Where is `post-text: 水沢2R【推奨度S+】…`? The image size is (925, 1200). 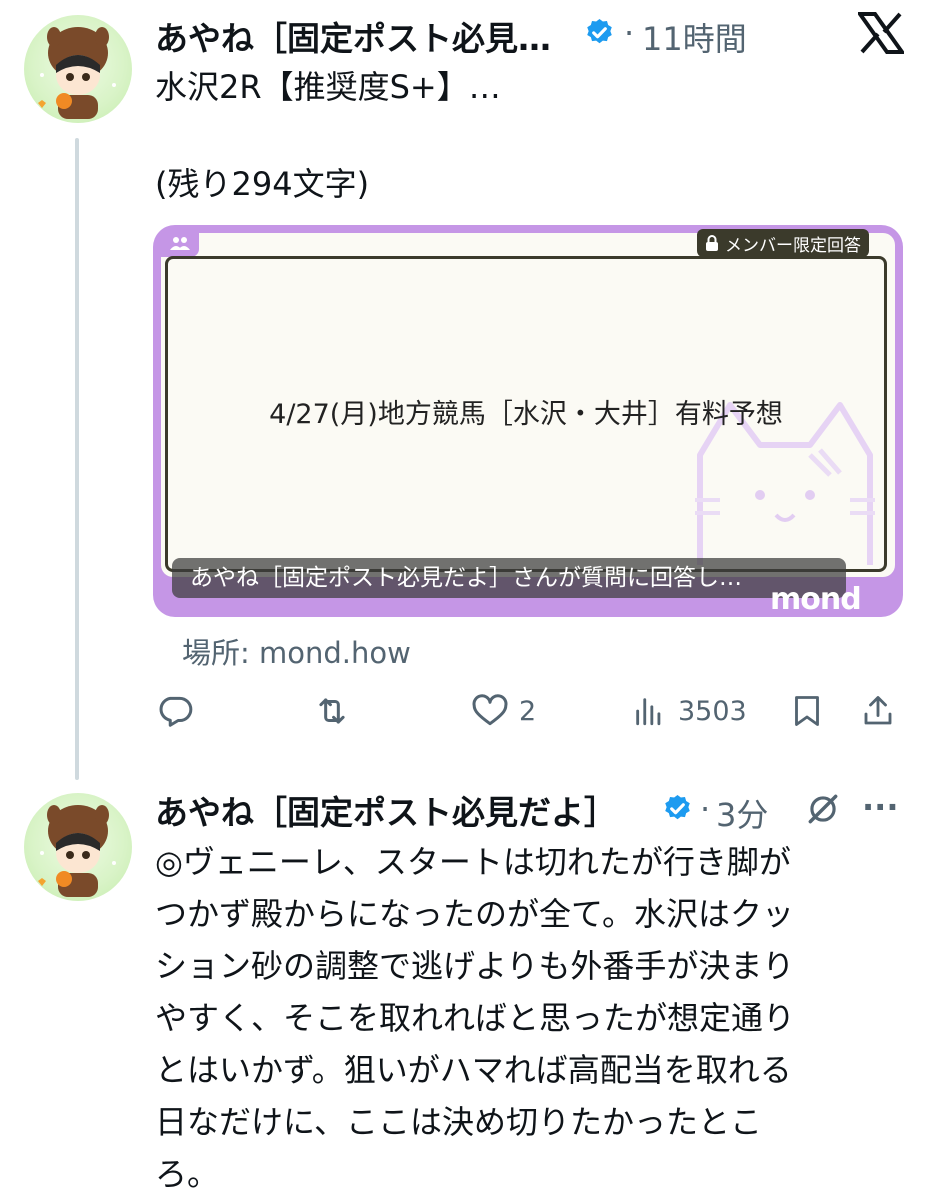
post-text: 水沢2R【推奨度S+】… is located at coordinates (328, 87).